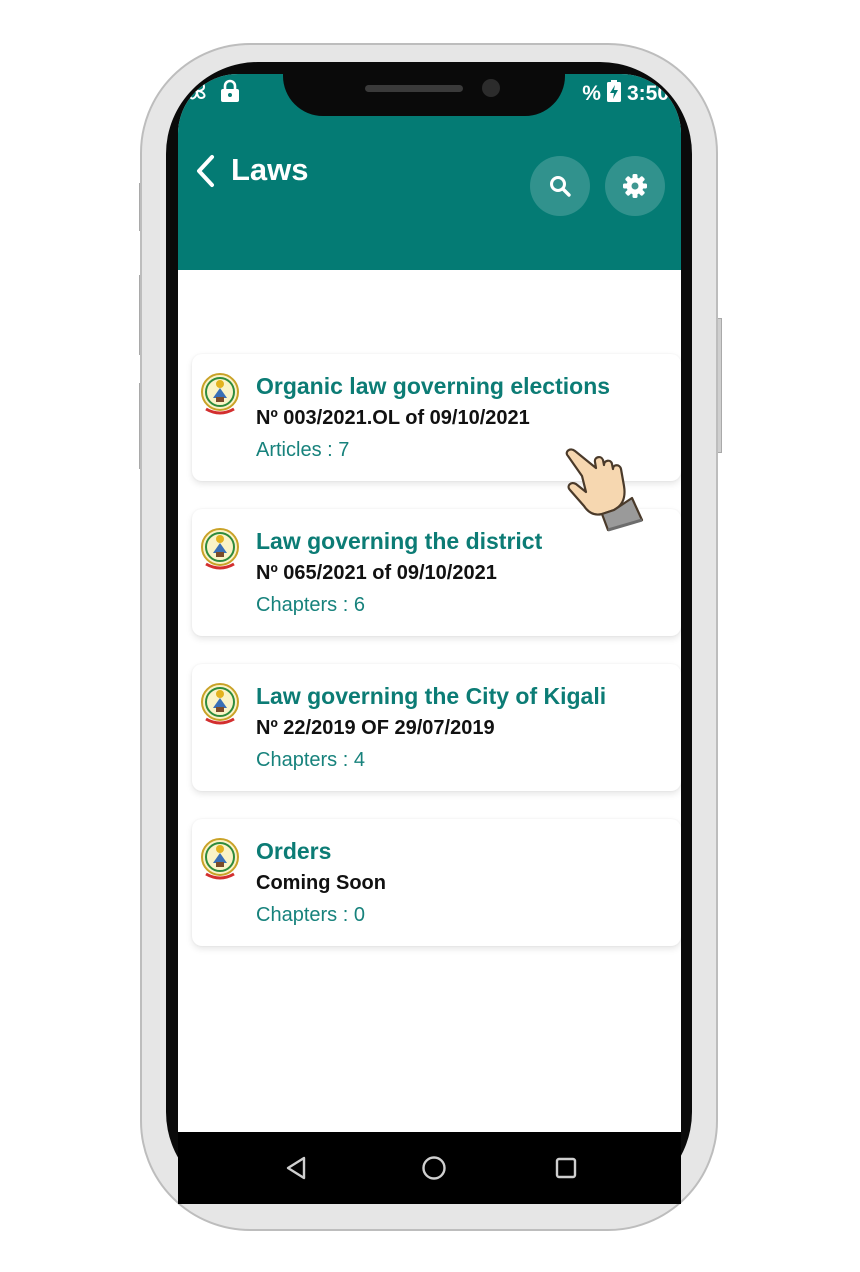 This screenshot has height=1272, width=860. What do you see at coordinates (230, 94) in the screenshot?
I see `lock-icon` at bounding box center [230, 94].